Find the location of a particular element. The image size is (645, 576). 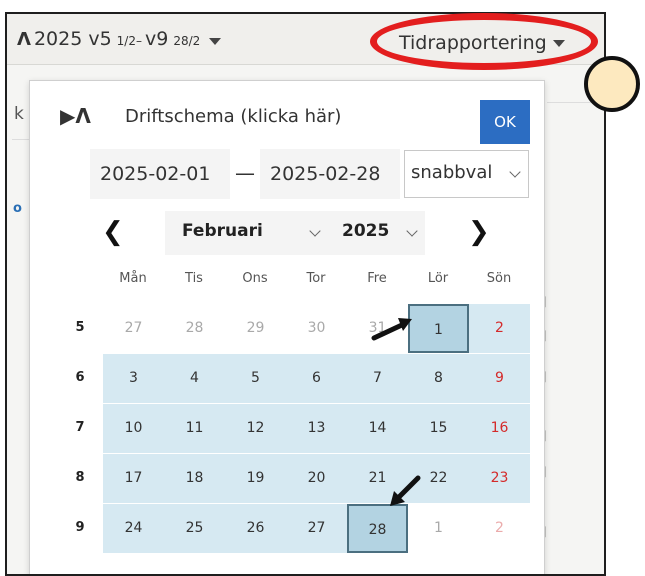

date-from-input is located at coordinates (160, 174).